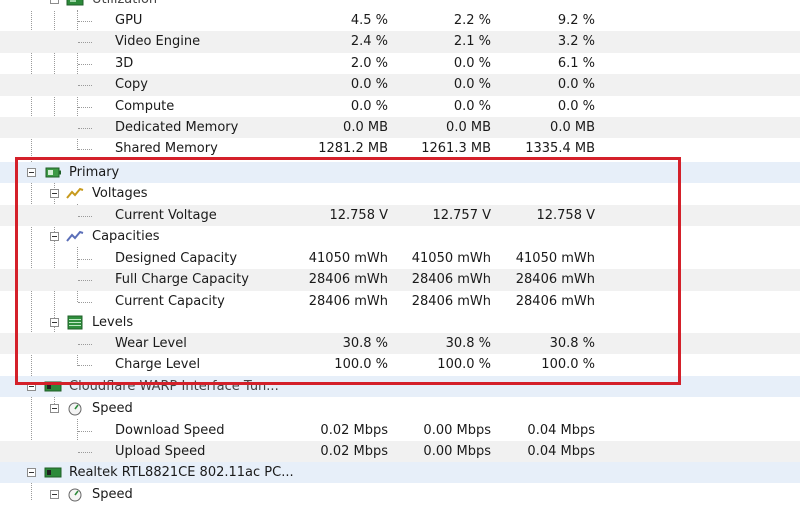  I want to click on group-voltages: Voltages, so click(400, 193).